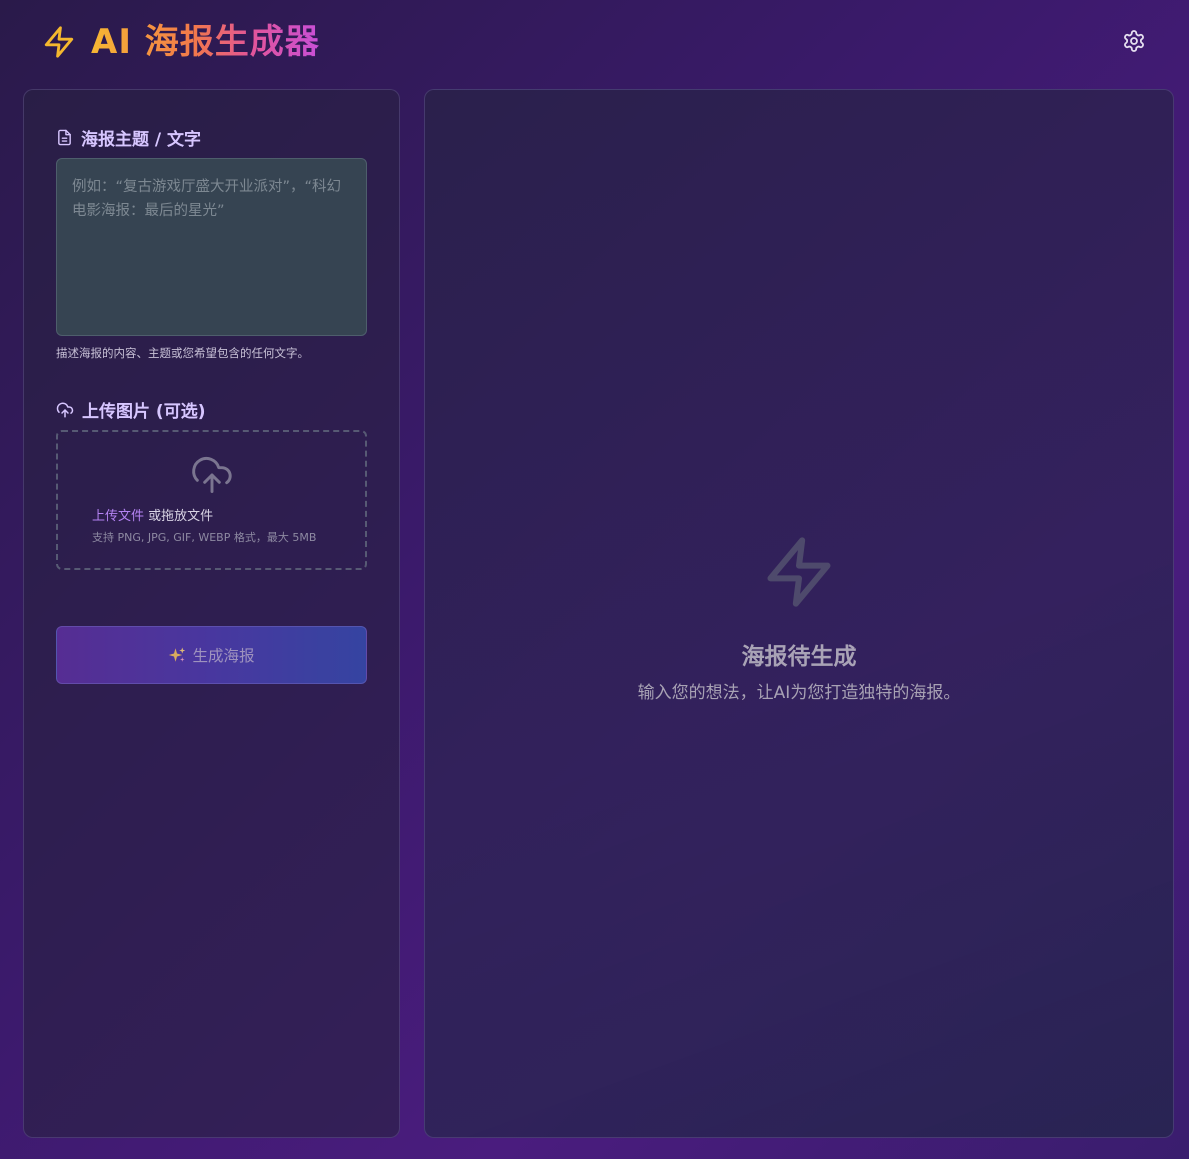 This screenshot has height=1159, width=1189. I want to click on topic-label-text: 海报主题 / 文字, so click(141, 140).